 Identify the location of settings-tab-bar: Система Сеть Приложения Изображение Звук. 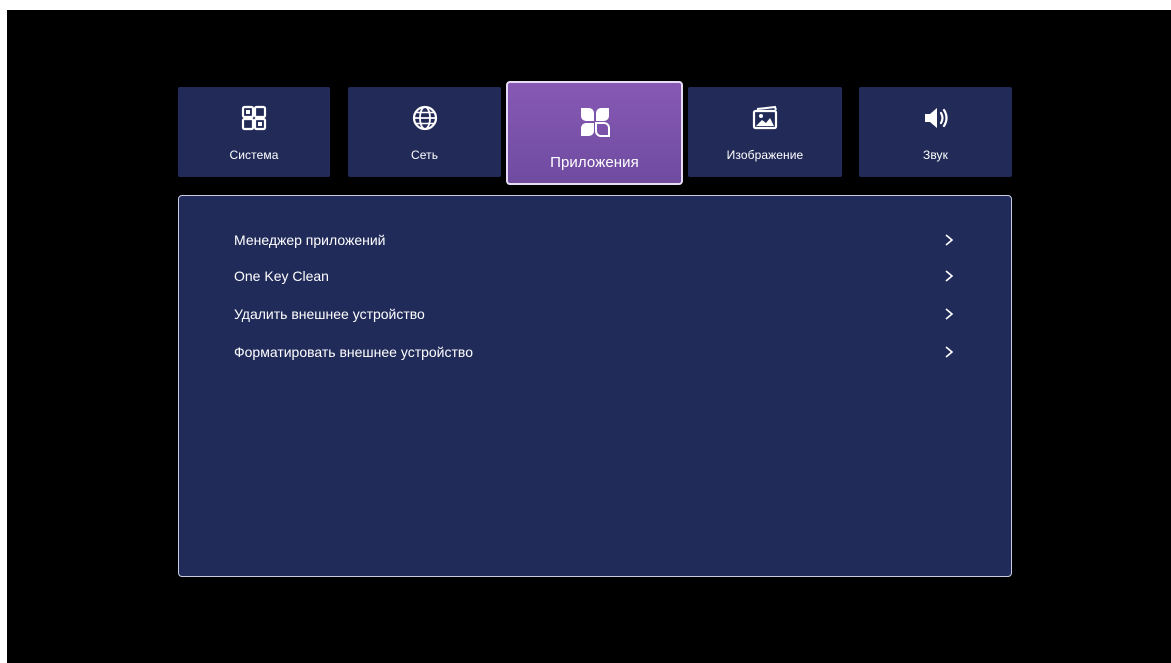
(595, 134).